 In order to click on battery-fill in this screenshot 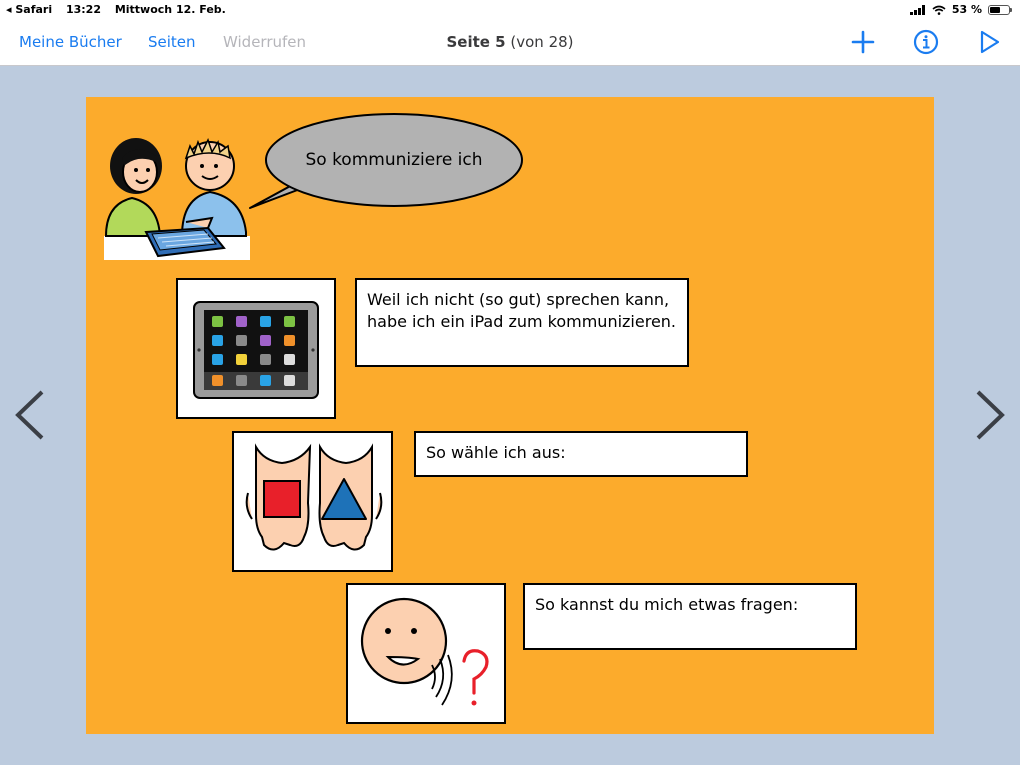, I will do `click(995, 9)`.